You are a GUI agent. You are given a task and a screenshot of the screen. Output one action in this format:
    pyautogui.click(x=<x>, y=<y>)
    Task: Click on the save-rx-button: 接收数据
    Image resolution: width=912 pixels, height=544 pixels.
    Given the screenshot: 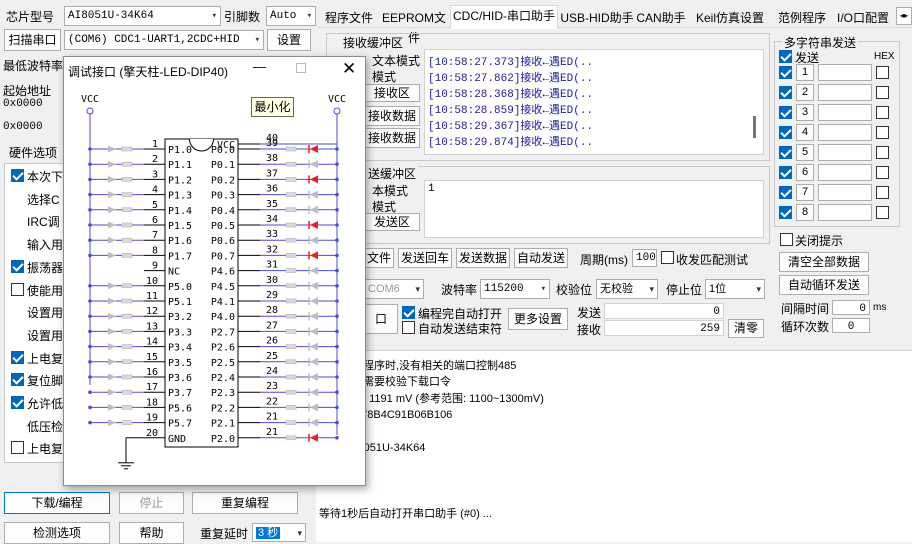 What is the action you would take?
    pyautogui.click(x=392, y=116)
    